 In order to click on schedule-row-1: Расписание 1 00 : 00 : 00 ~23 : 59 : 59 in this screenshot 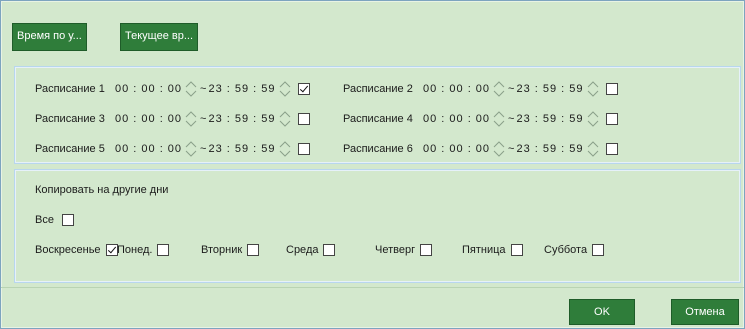, I will do `click(172, 89)`.